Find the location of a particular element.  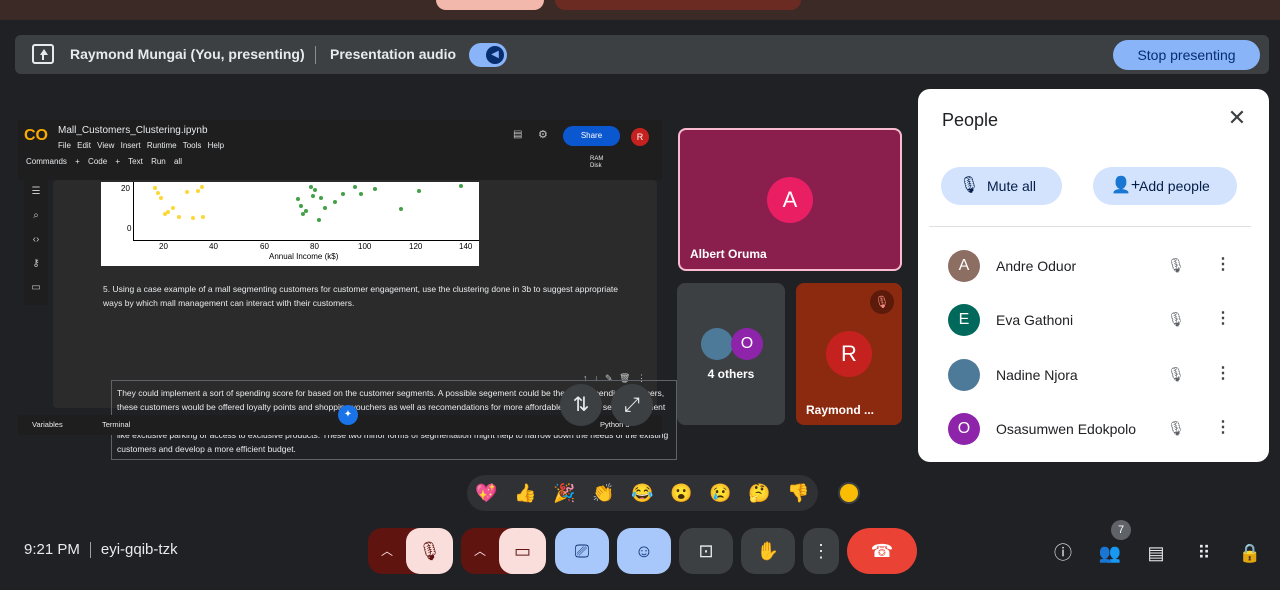

close-icon: ✕ is located at coordinates (1237, 118).